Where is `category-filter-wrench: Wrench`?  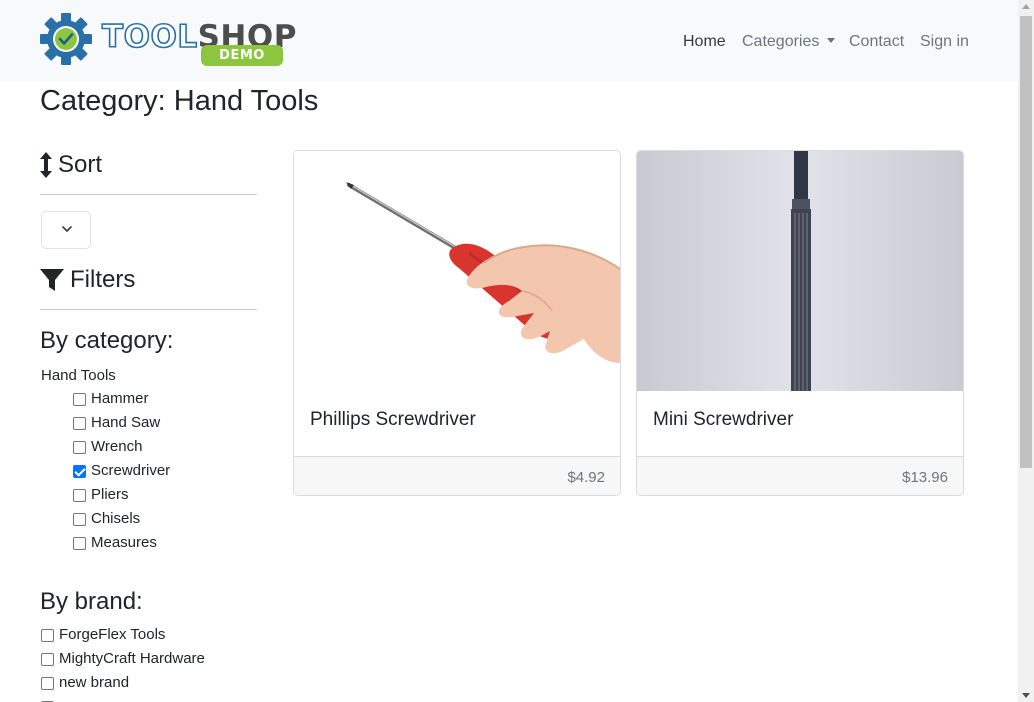
category-filter-wrench: Wrench is located at coordinates (107, 447).